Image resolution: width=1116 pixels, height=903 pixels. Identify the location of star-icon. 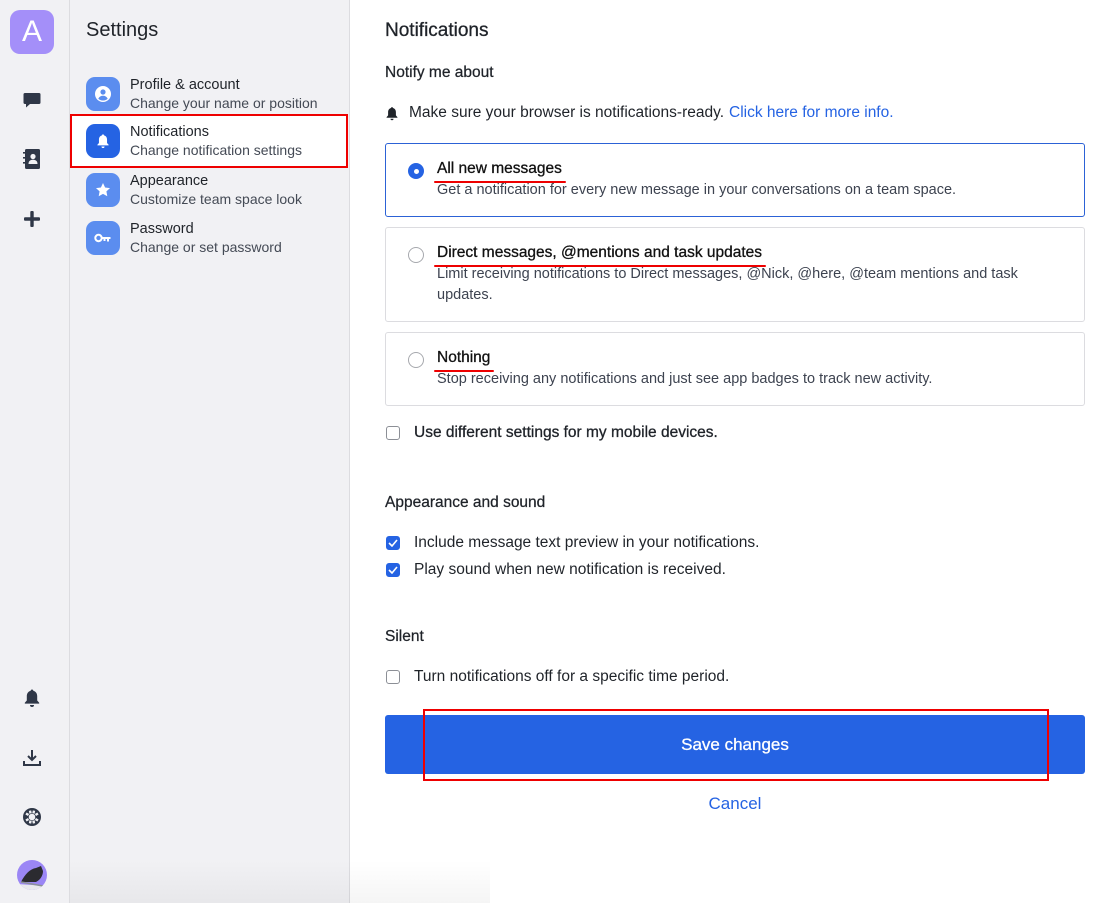
(103, 190).